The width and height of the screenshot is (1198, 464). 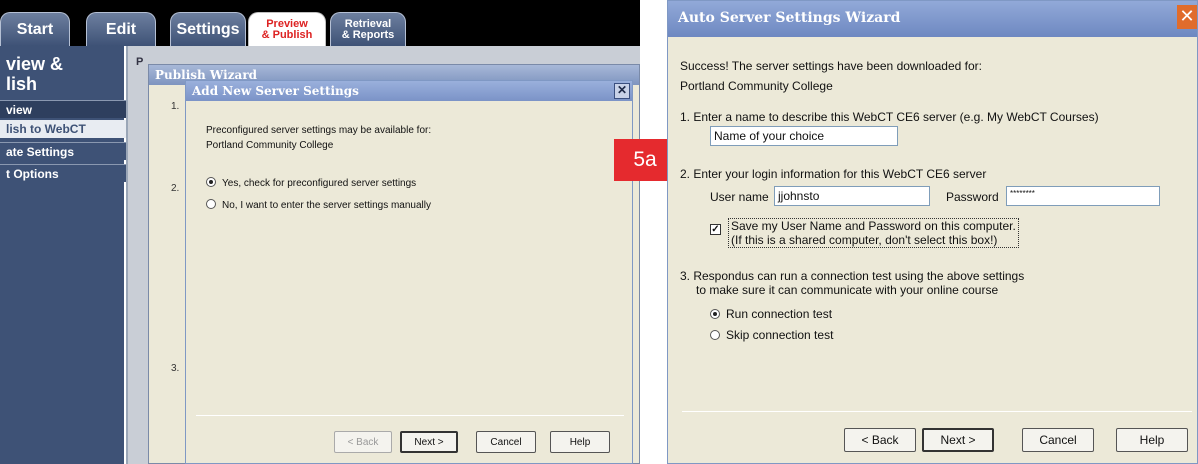 I want to click on tab-preview-publish: Preview & Publish, so click(x=287, y=29).